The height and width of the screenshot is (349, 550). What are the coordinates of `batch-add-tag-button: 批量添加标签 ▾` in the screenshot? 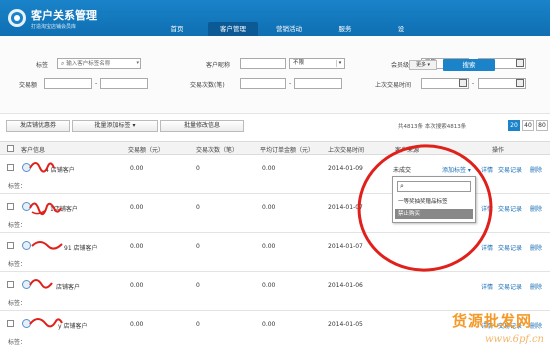 It's located at (115, 126).